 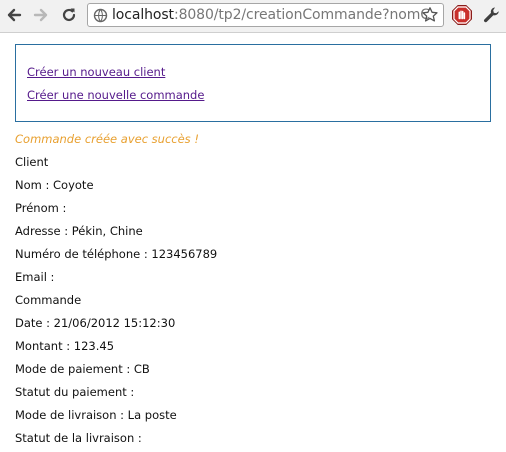 What do you see at coordinates (82, 369) in the screenshot?
I see `commande-mode-paiement: Mode de paiement : CB` at bounding box center [82, 369].